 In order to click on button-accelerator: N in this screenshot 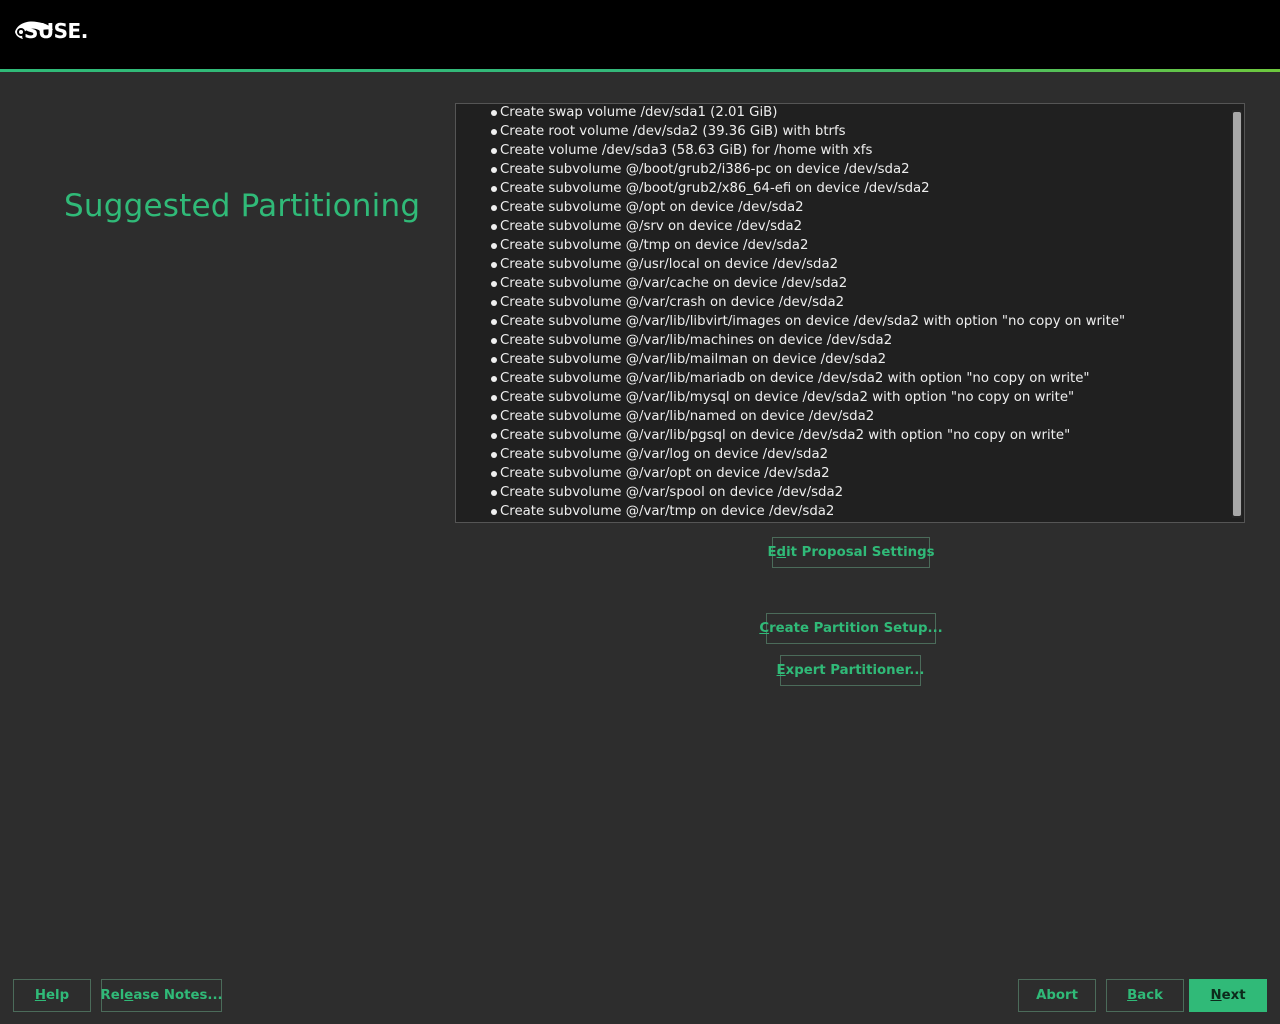, I will do `click(1216, 995)`.